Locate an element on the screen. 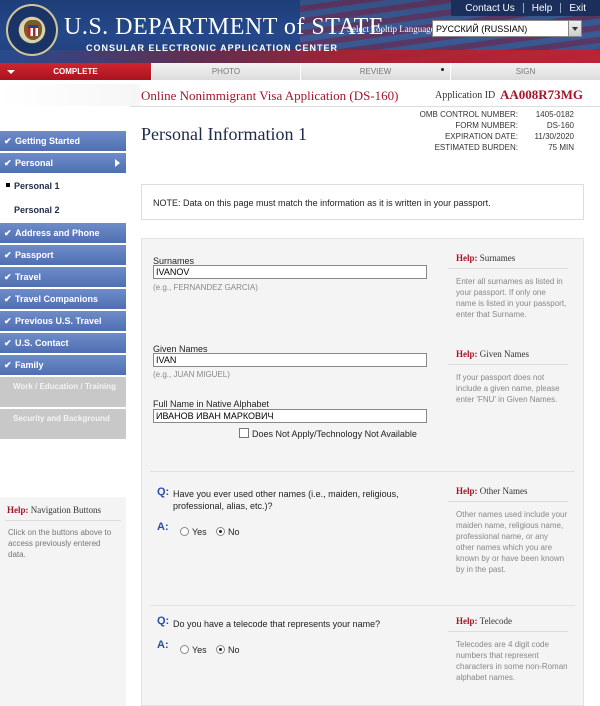 The image size is (600, 706). telecode-yes-label: Yes is located at coordinates (199, 650).